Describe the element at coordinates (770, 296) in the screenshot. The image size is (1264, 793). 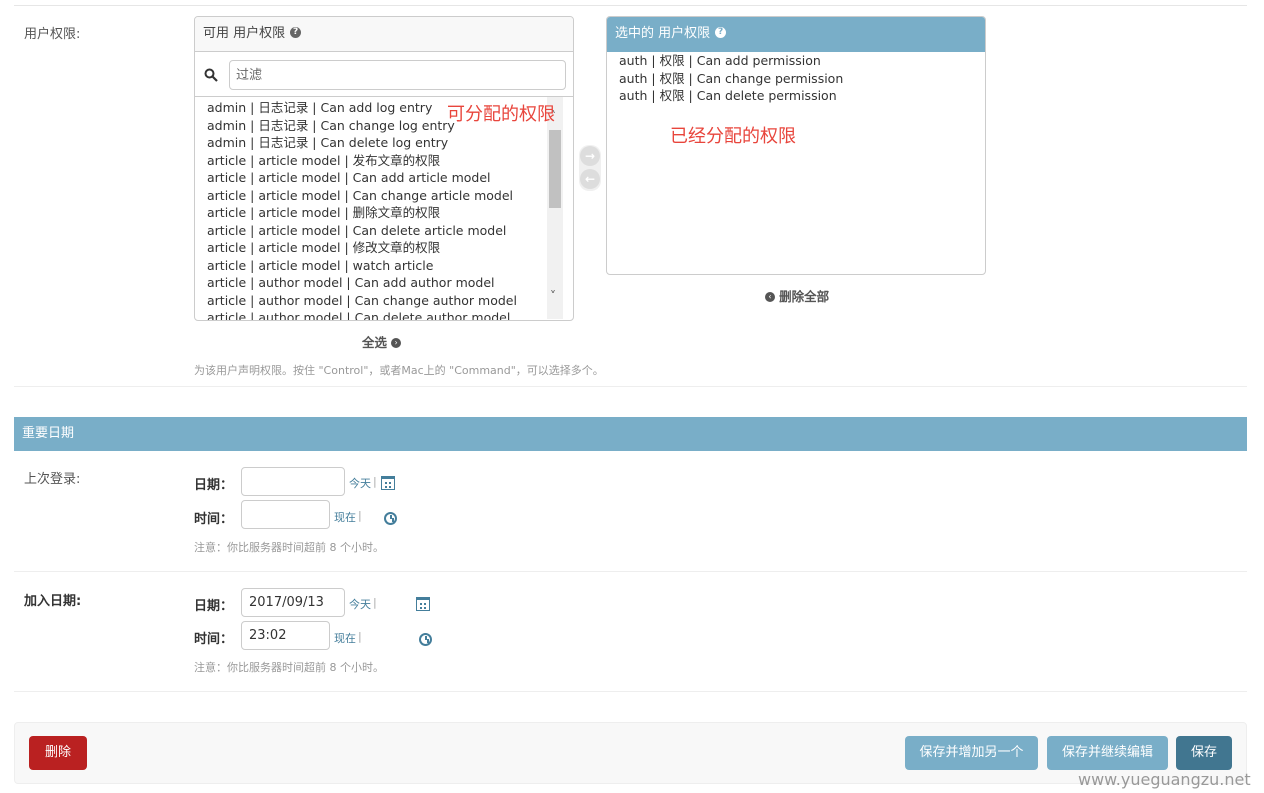
I see `chevron-left-circle-icon: ‹` at that location.